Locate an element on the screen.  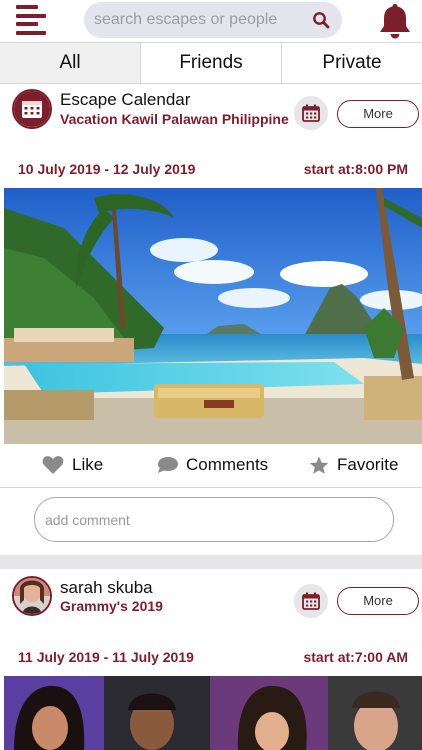
post-title: Grammy's 2019 is located at coordinates (160, 606).